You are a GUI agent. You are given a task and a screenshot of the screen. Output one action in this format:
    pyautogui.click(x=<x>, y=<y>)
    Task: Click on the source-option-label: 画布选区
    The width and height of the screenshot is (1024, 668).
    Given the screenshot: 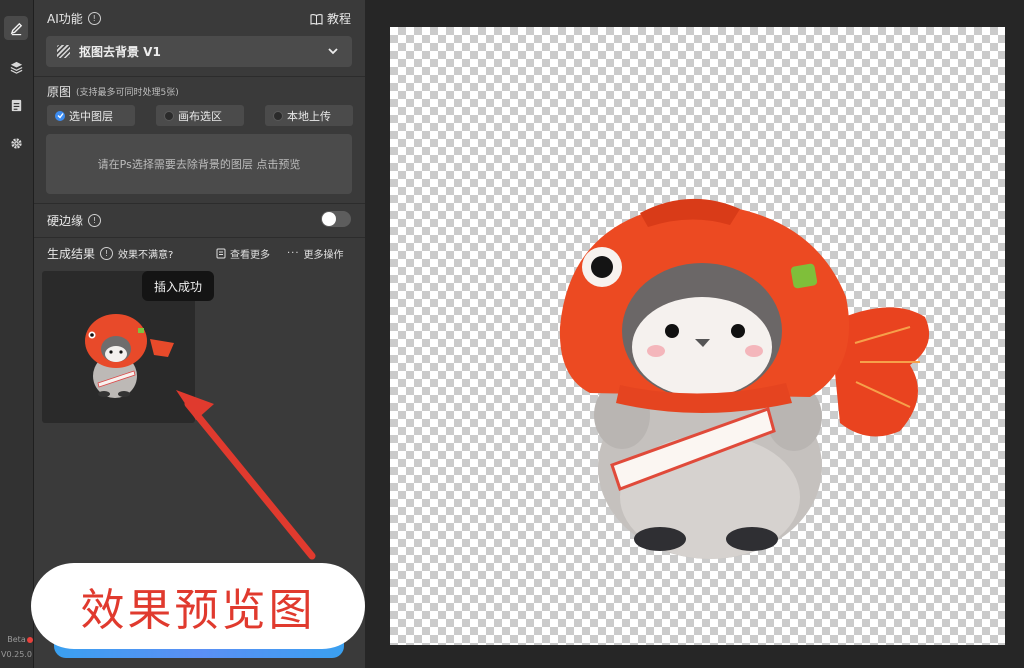 What is the action you would take?
    pyautogui.click(x=200, y=116)
    